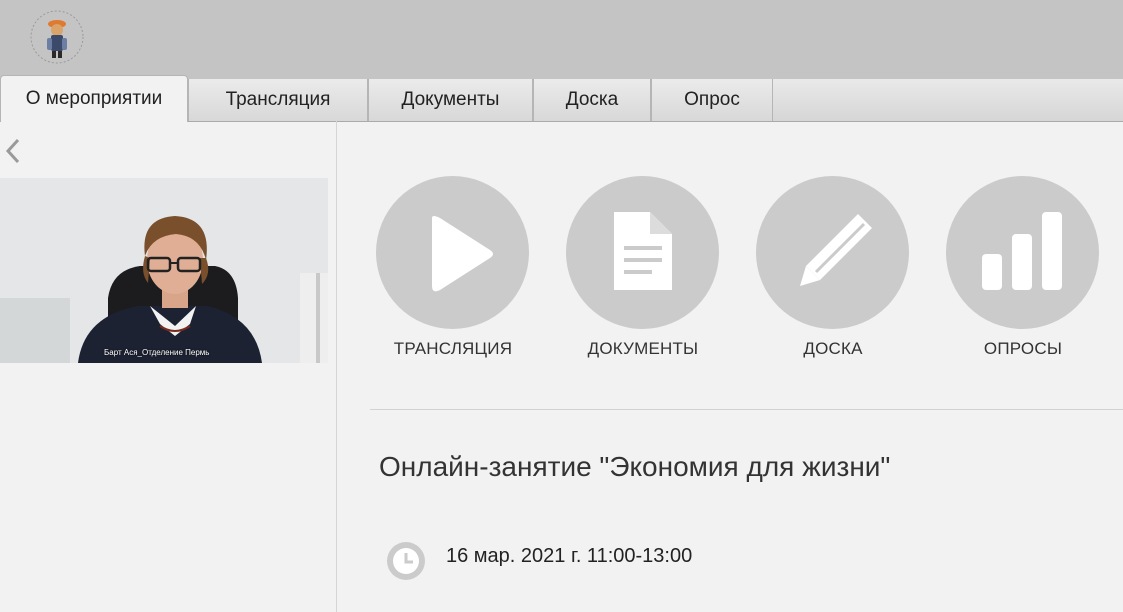  Describe the element at coordinates (13, 151) in the screenshot. I see `chevron-left-icon` at that location.